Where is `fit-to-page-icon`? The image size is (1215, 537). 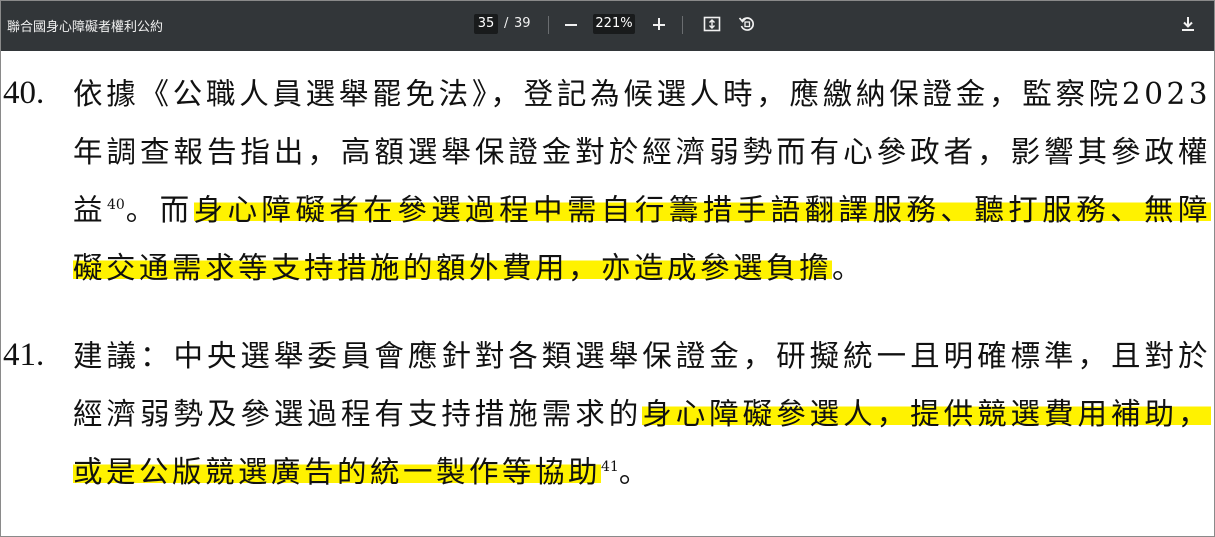 fit-to-page-icon is located at coordinates (712, 24).